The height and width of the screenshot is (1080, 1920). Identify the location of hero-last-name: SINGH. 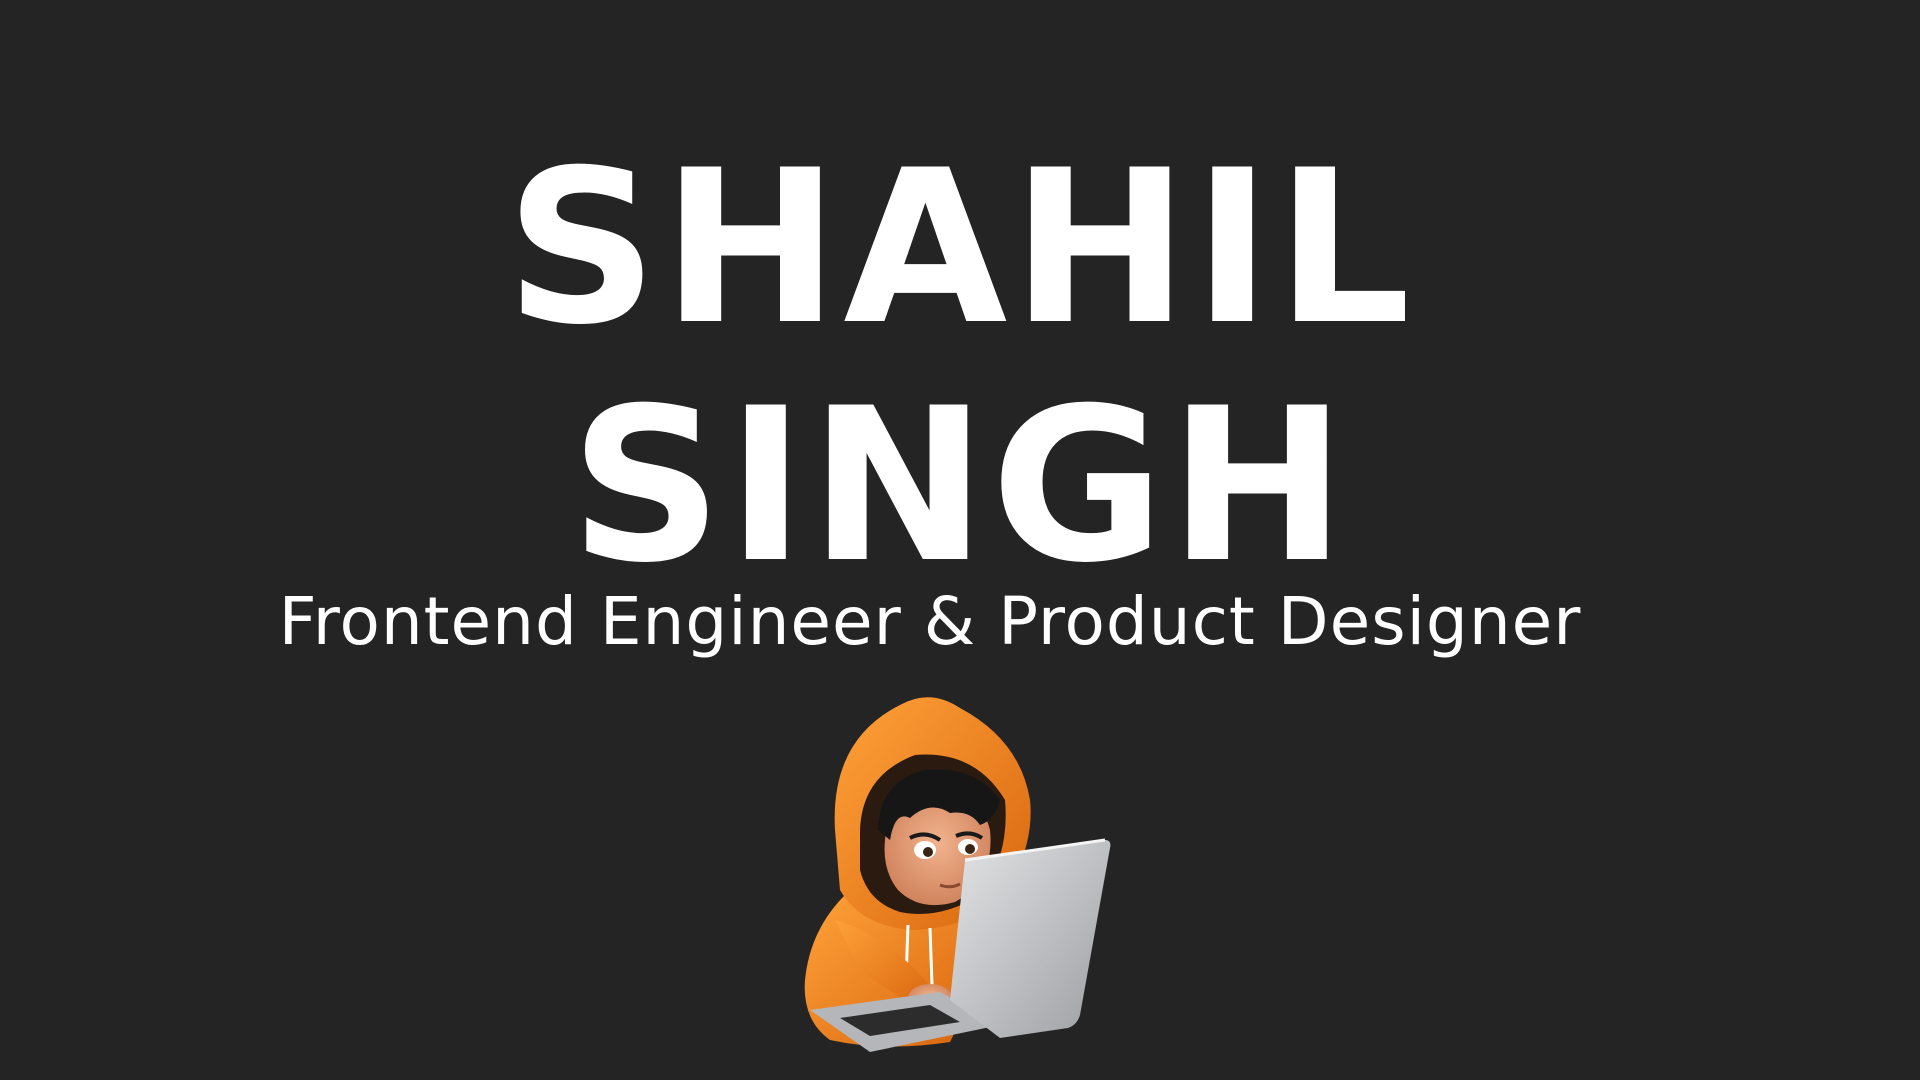
(960, 485).